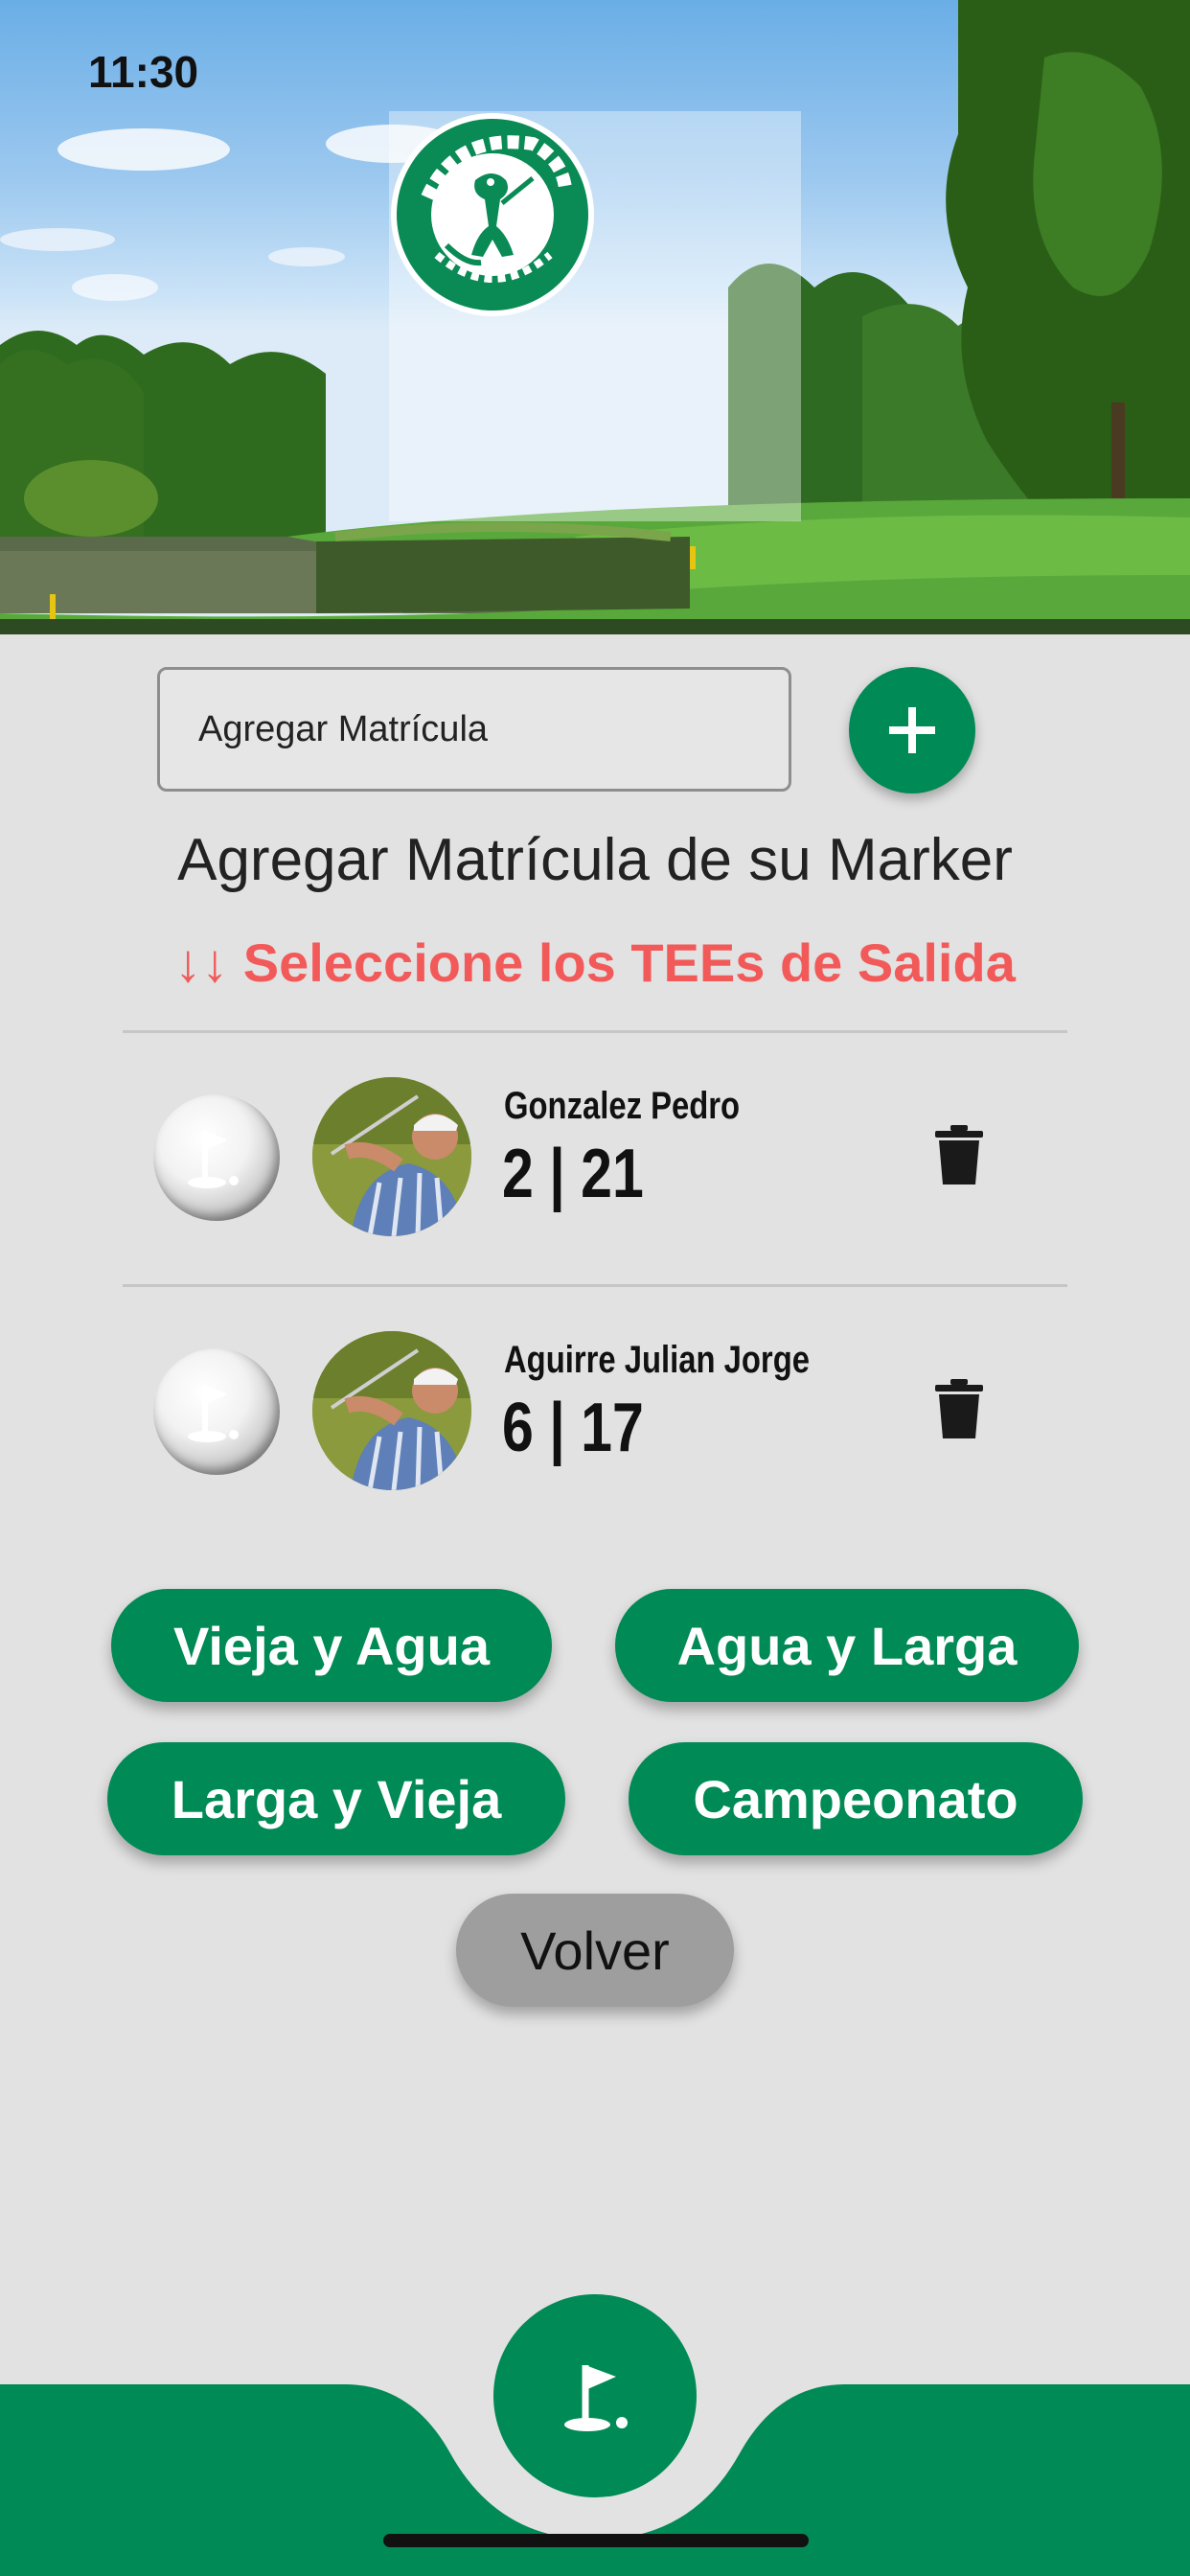  I want to click on tee-larga-vieja-button: Larga y Vieja, so click(336, 1798).